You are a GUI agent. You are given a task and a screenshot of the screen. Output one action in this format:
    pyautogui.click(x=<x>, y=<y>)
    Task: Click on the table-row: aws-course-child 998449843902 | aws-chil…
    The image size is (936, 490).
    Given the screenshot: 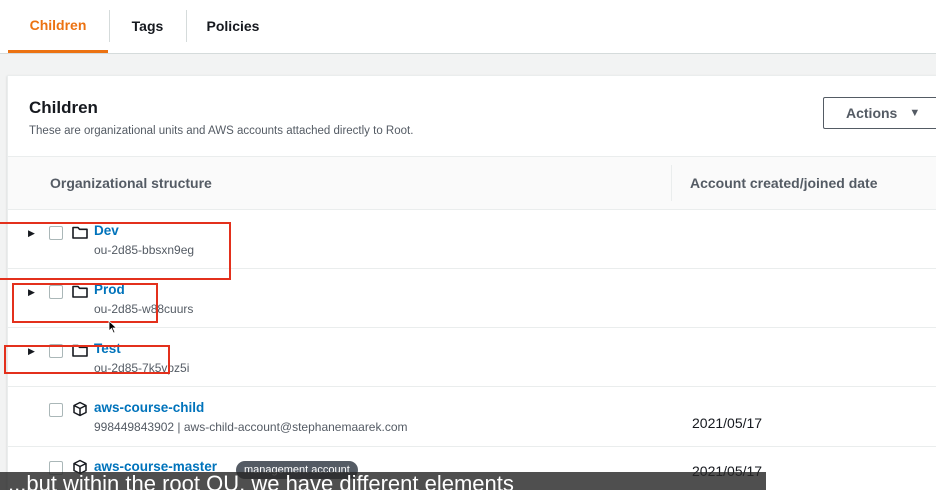 What is the action you would take?
    pyautogui.click(x=472, y=417)
    